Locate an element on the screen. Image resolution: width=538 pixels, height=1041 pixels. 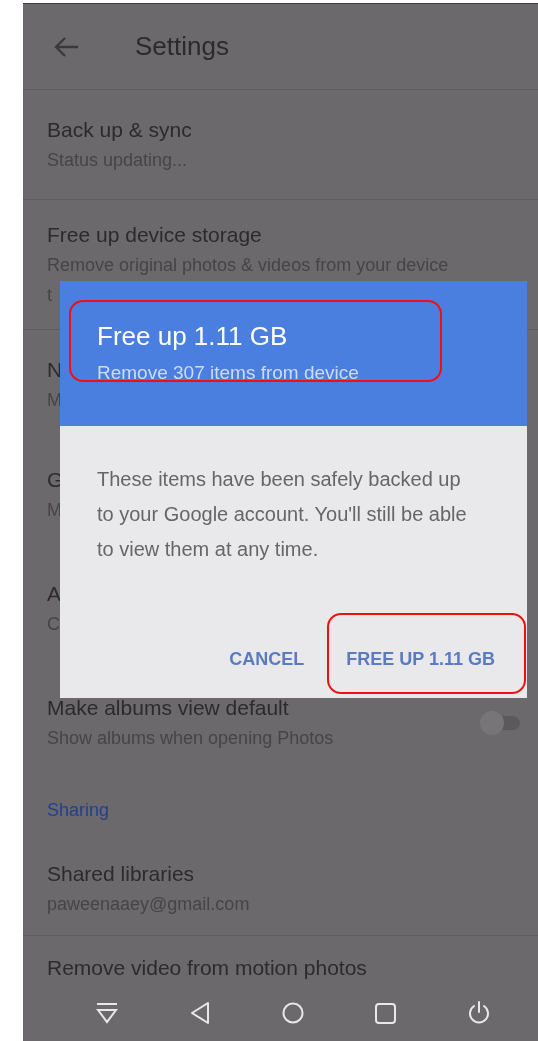
dialog-subtitle: Remove 307 items from device is located at coordinates (228, 373).